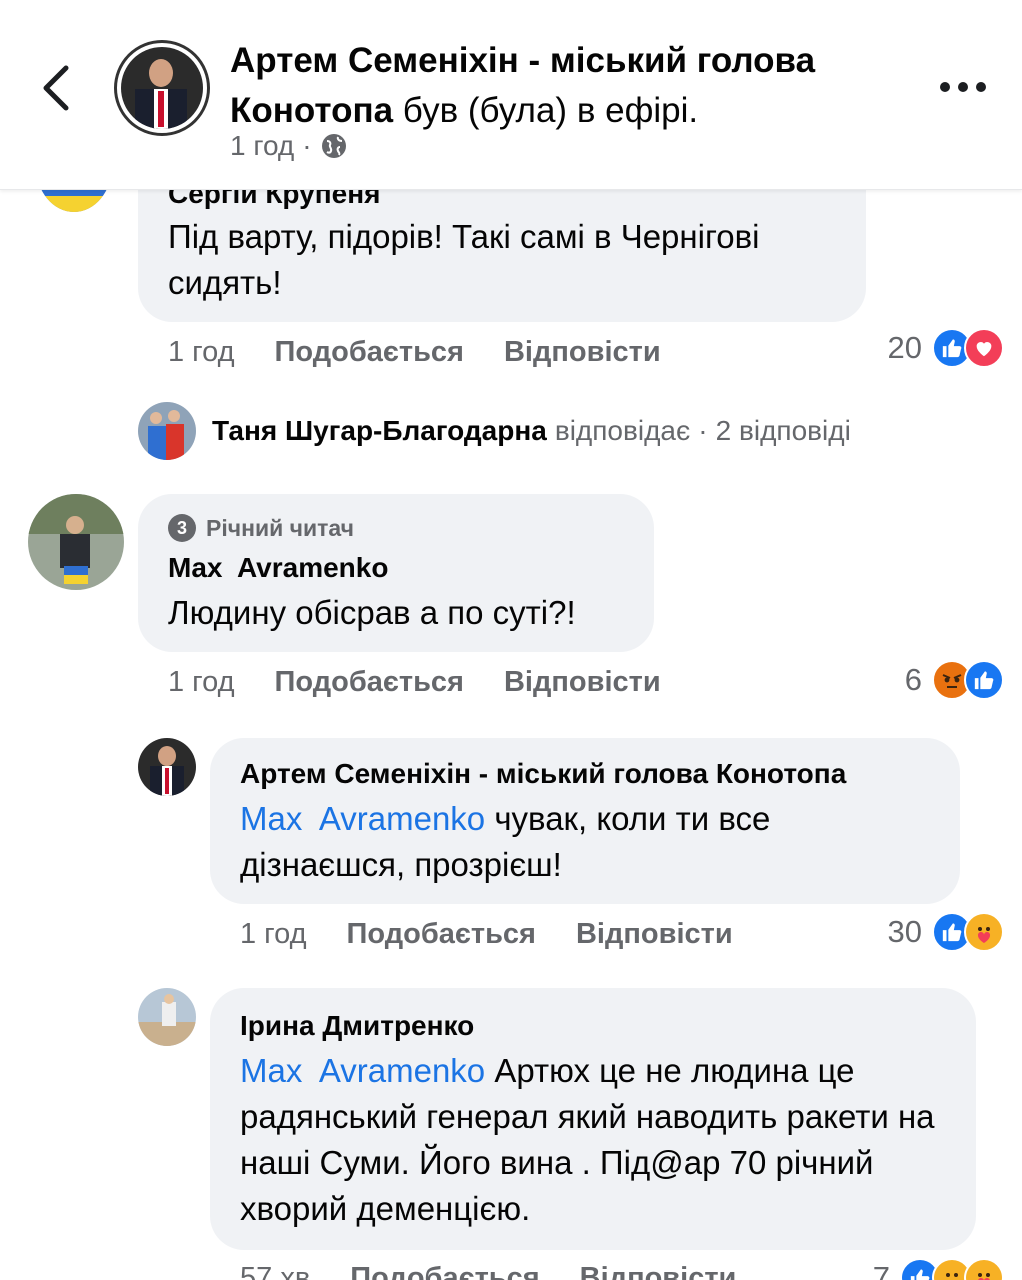  I want to click on chevron-left-icon, so click(56, 88).